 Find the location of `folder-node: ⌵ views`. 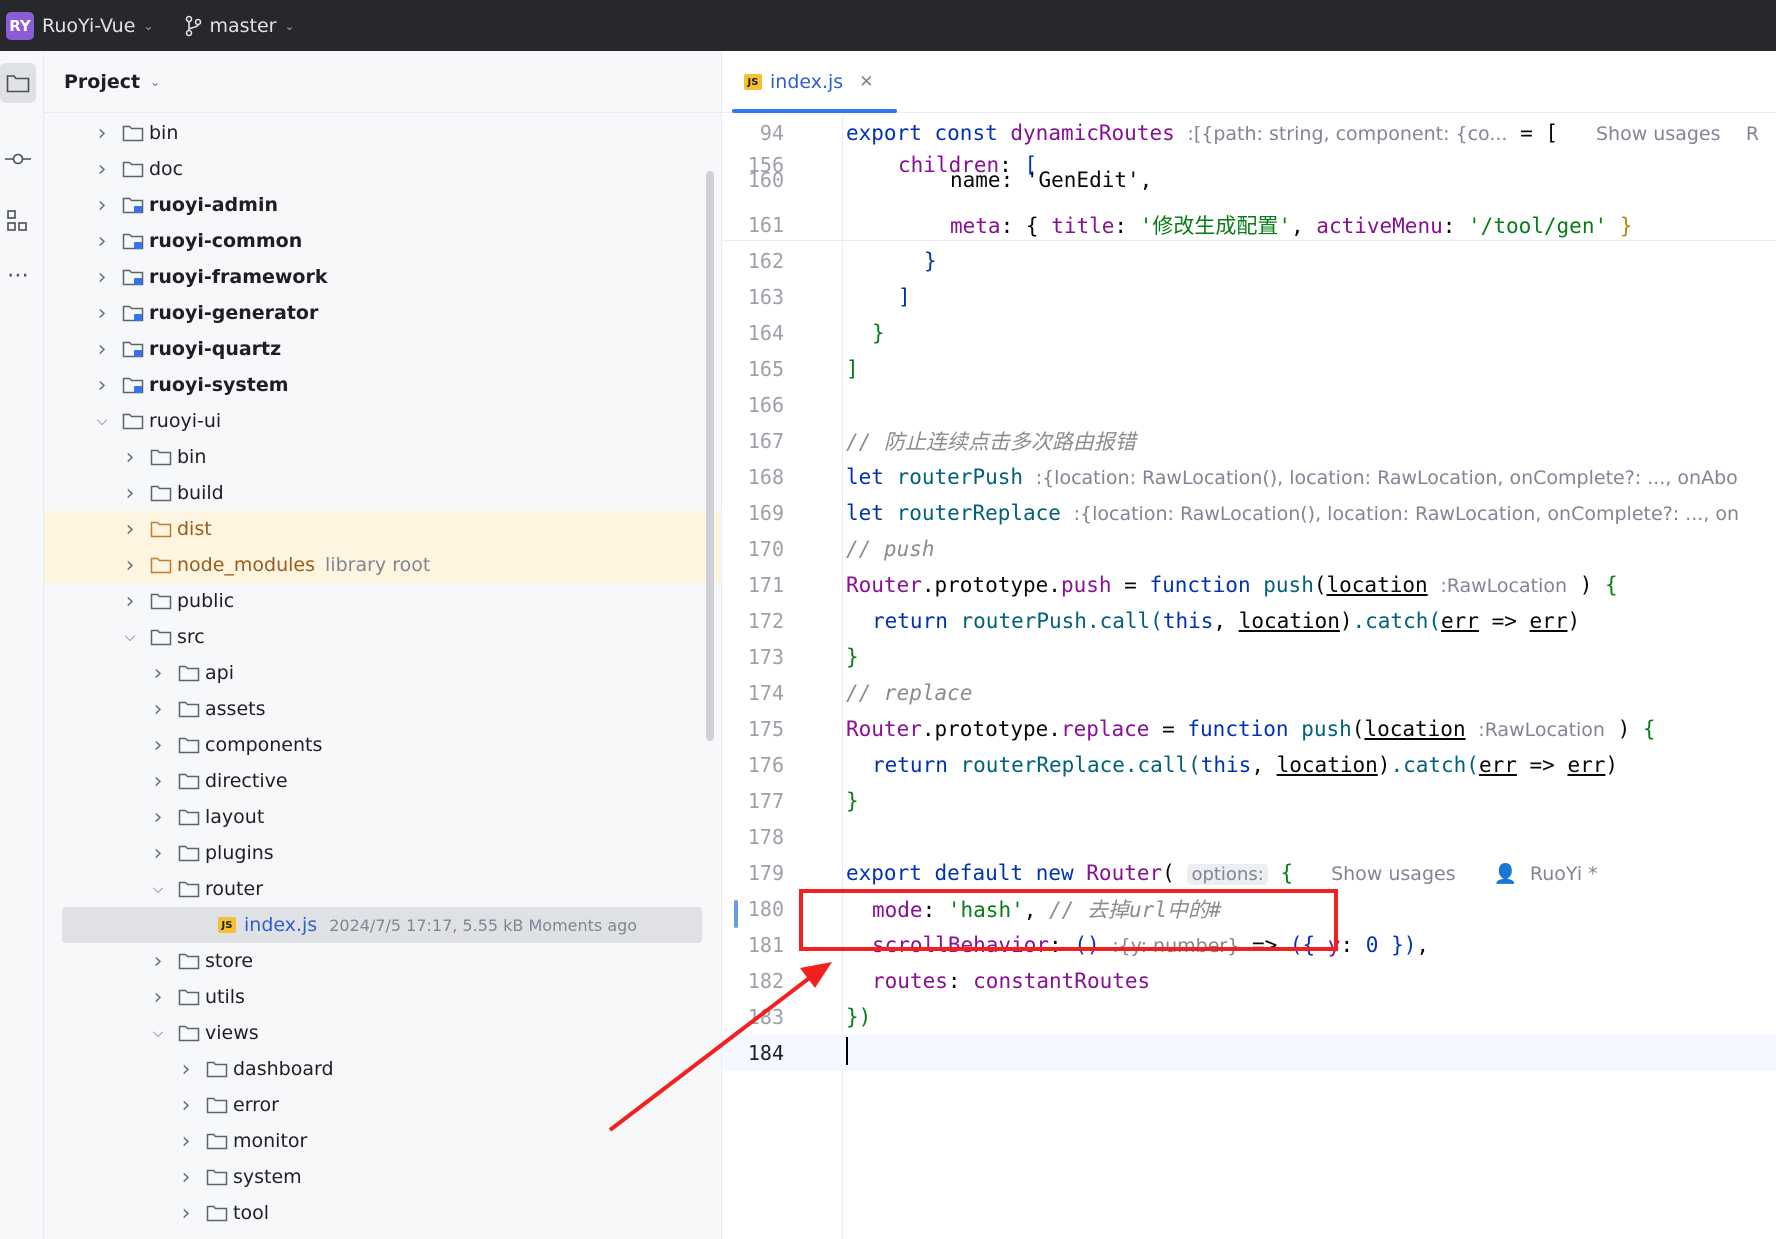

folder-node: ⌵ views is located at coordinates (382, 1033).